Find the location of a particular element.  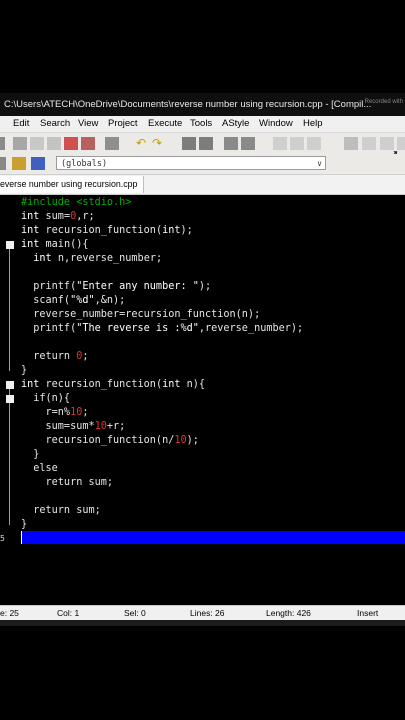

menu-item-tools: Tools is located at coordinates (201, 124).